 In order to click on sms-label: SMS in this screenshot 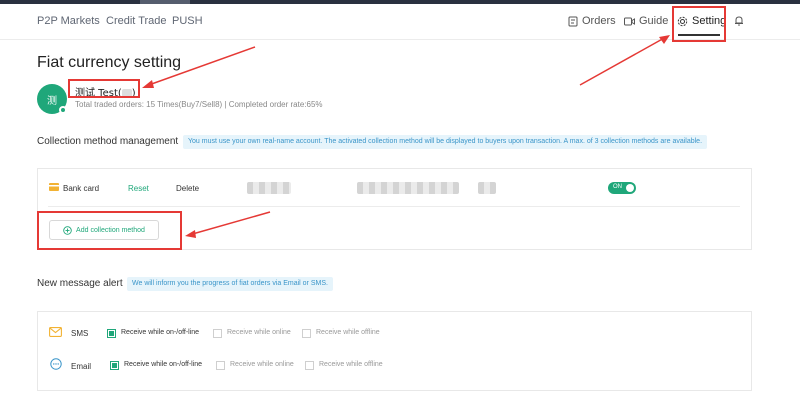, I will do `click(80, 333)`.